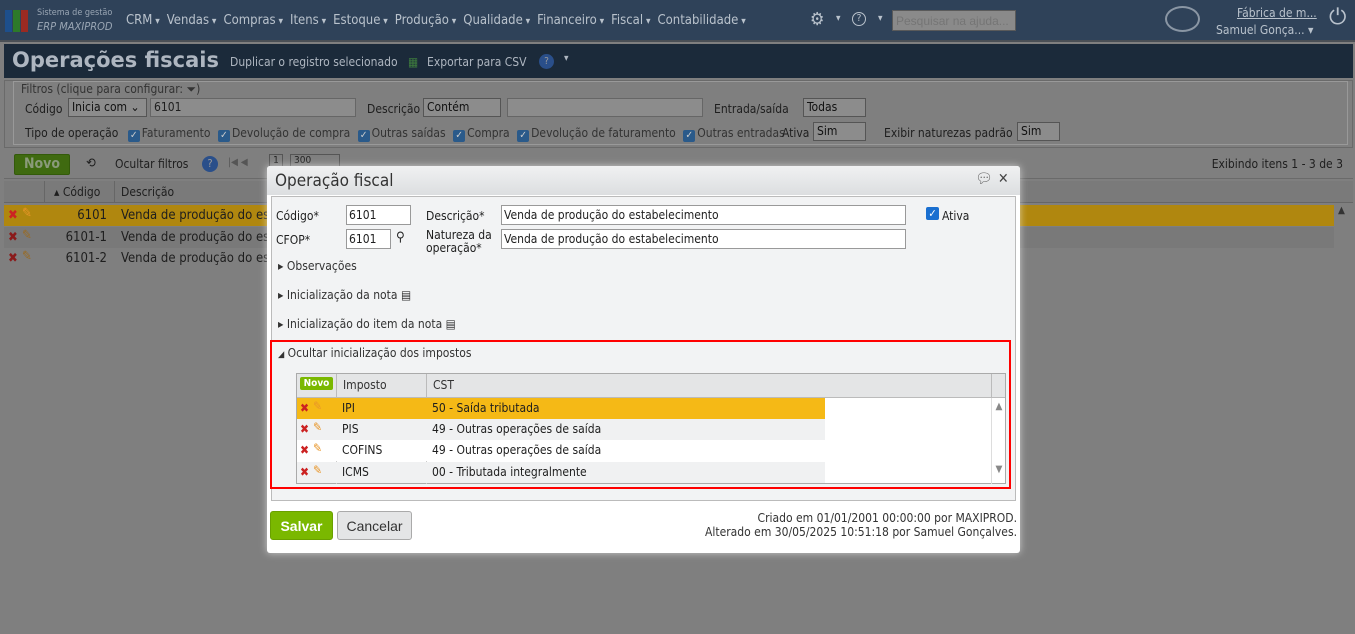  Describe the element at coordinates (223, 136) in the screenshot. I see `checkbox-devolucao-compra: ✓` at that location.